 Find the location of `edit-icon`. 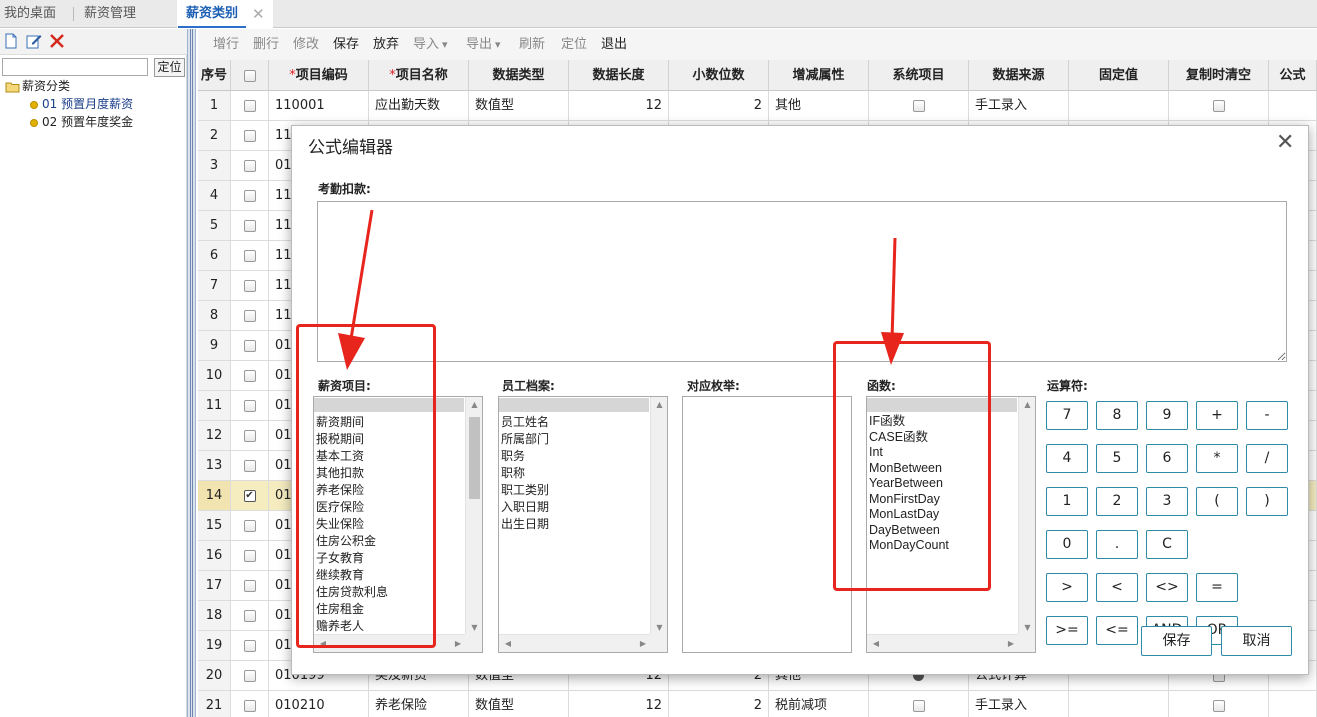

edit-icon is located at coordinates (34, 41).